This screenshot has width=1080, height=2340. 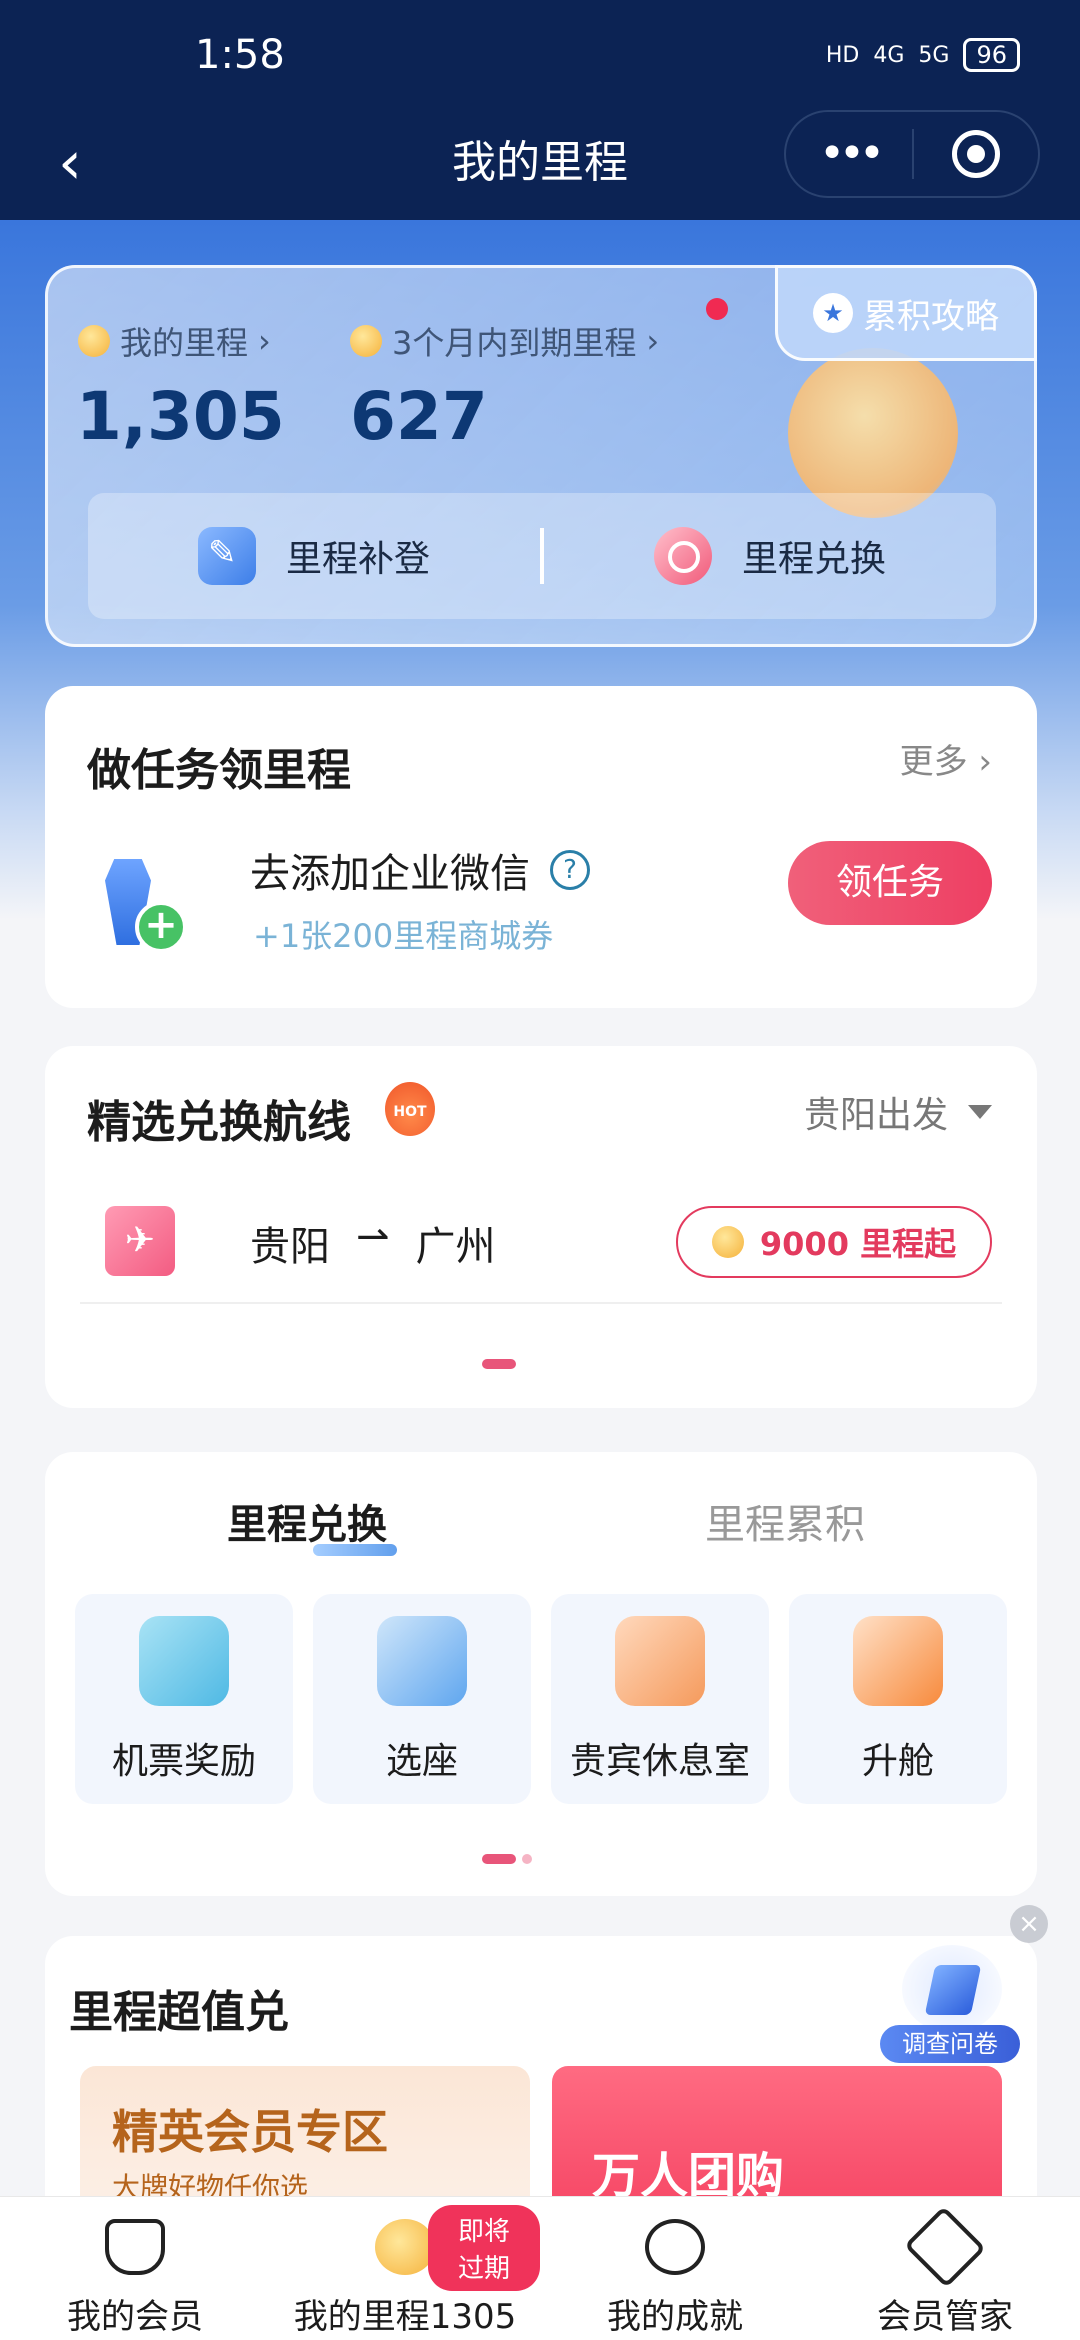 What do you see at coordinates (419, 416) in the screenshot?
I see `expiring-miles-value: 627` at bounding box center [419, 416].